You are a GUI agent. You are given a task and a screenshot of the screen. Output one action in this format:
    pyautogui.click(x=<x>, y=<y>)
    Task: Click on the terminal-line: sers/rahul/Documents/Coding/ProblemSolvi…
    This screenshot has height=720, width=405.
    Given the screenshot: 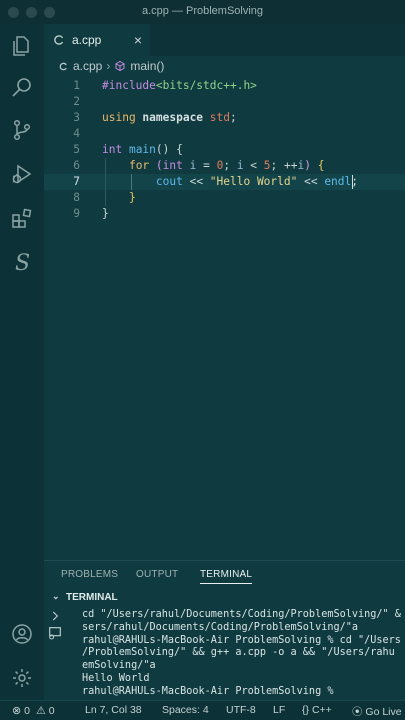 What is the action you would take?
    pyautogui.click(x=243, y=628)
    